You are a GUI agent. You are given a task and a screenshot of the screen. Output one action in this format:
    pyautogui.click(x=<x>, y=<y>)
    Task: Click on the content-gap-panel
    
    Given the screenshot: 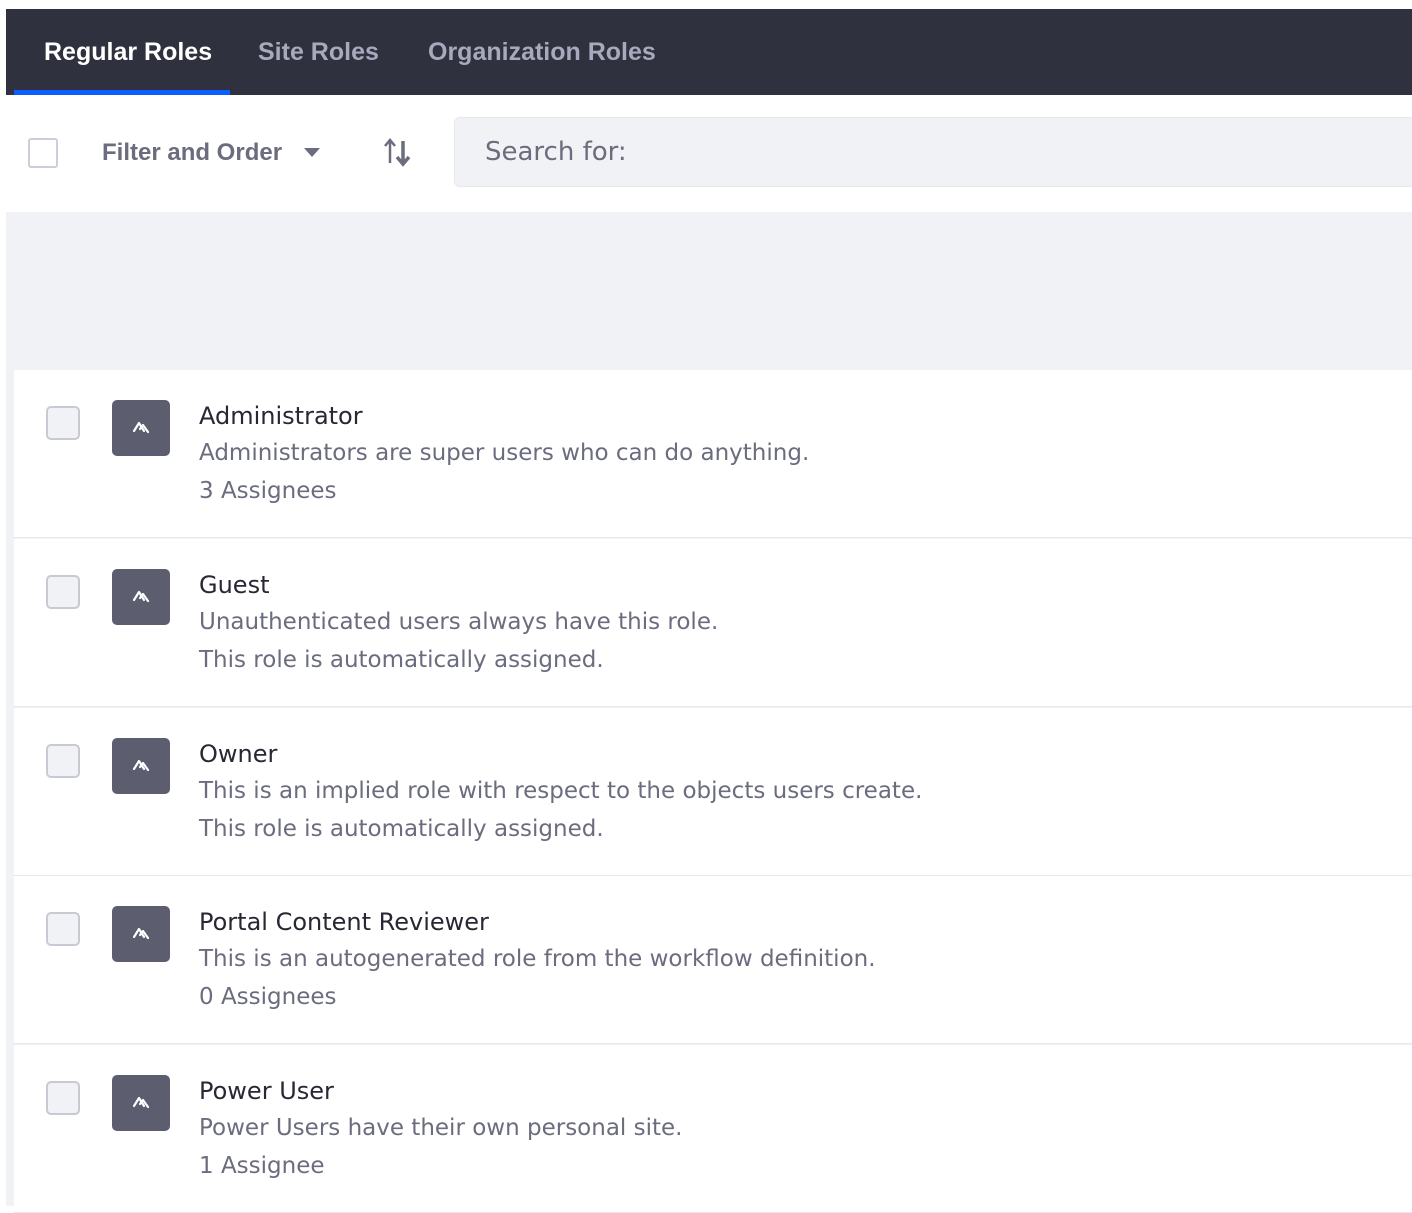 What is the action you would take?
    pyautogui.click(x=709, y=291)
    